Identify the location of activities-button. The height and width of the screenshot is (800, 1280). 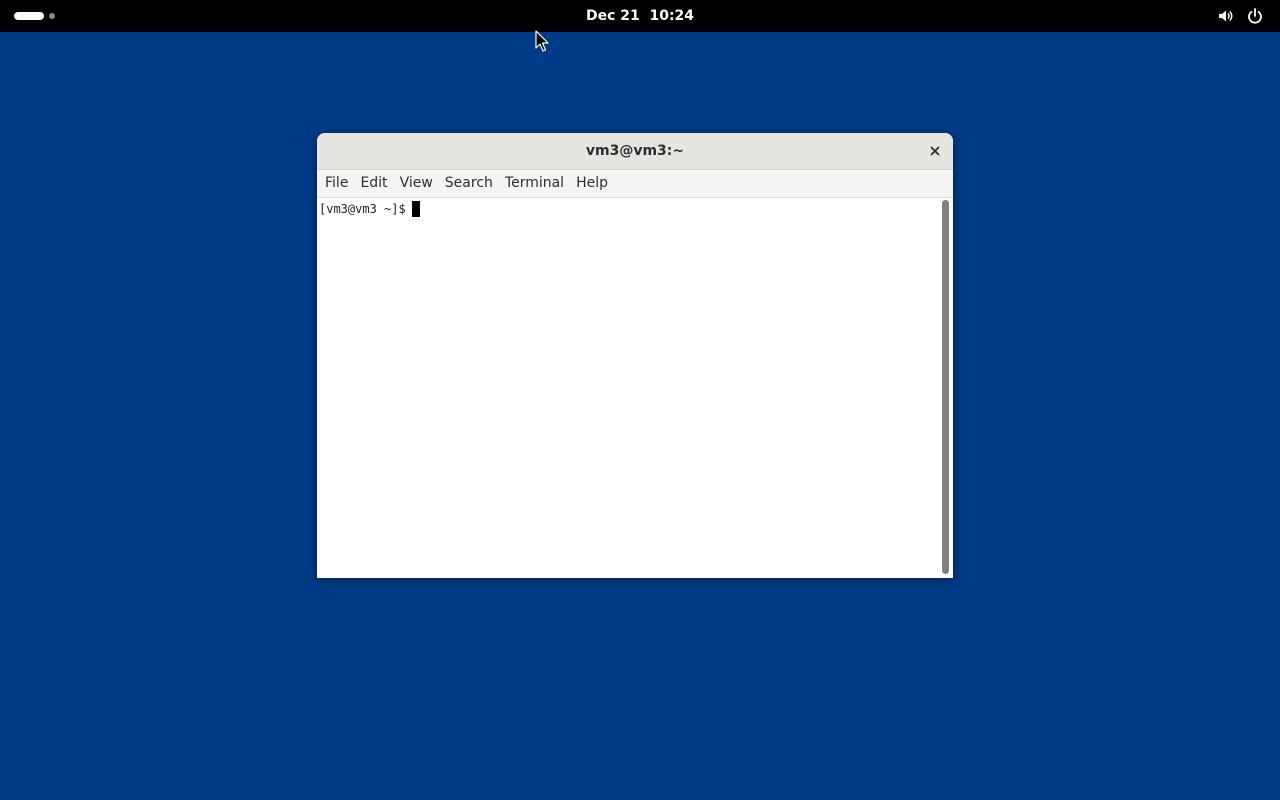
(36, 16).